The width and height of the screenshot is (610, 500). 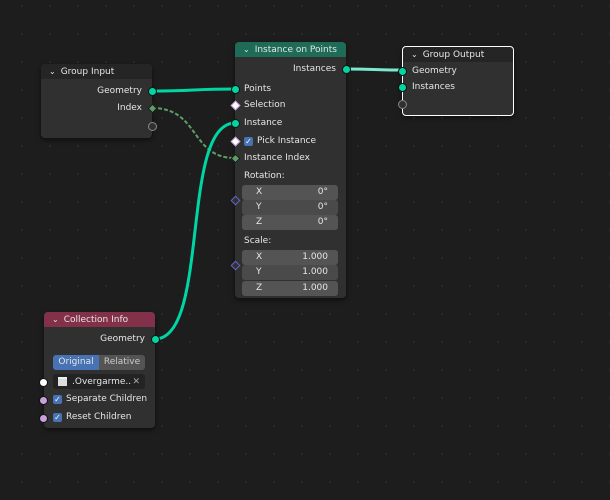 What do you see at coordinates (43, 418) in the screenshot?
I see `socket-reset-children` at bounding box center [43, 418].